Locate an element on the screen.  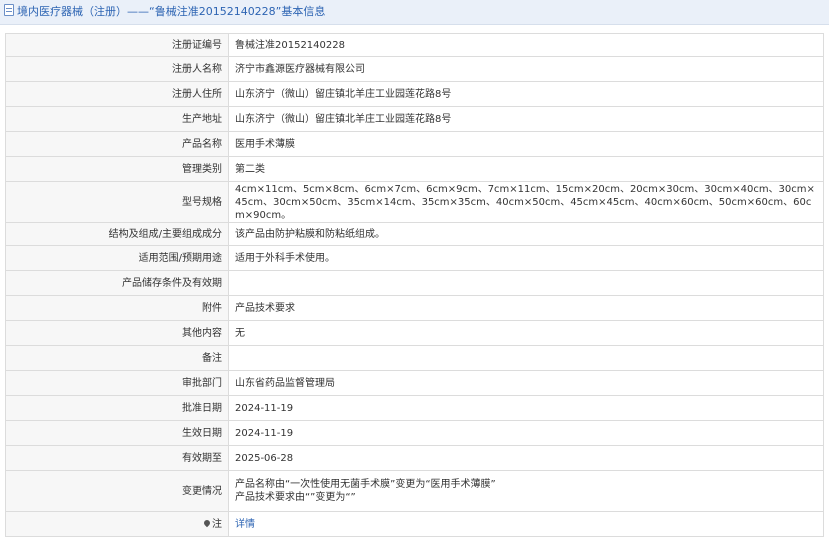
table-row: 有效期至 2025-06-28 is located at coordinates (414, 458).